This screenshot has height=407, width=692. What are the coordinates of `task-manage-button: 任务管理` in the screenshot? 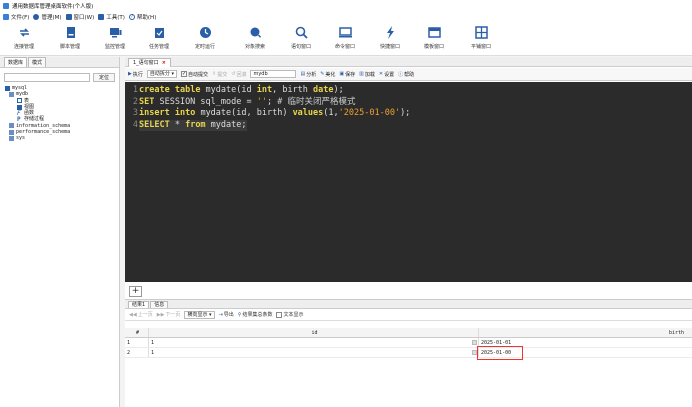 It's located at (159, 39).